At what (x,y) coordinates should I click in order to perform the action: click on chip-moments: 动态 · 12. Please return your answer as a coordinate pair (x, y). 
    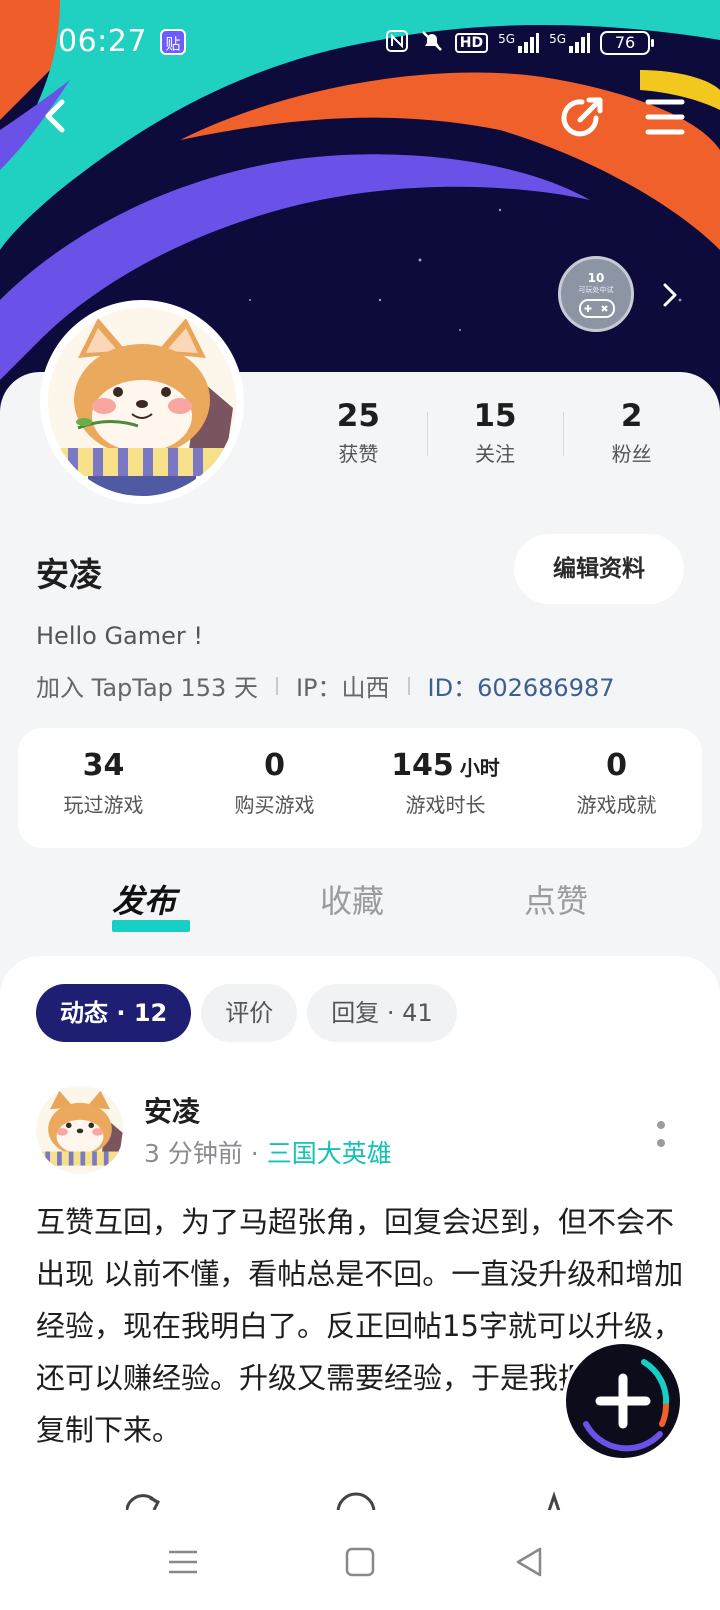
    Looking at the image, I should click on (114, 1013).